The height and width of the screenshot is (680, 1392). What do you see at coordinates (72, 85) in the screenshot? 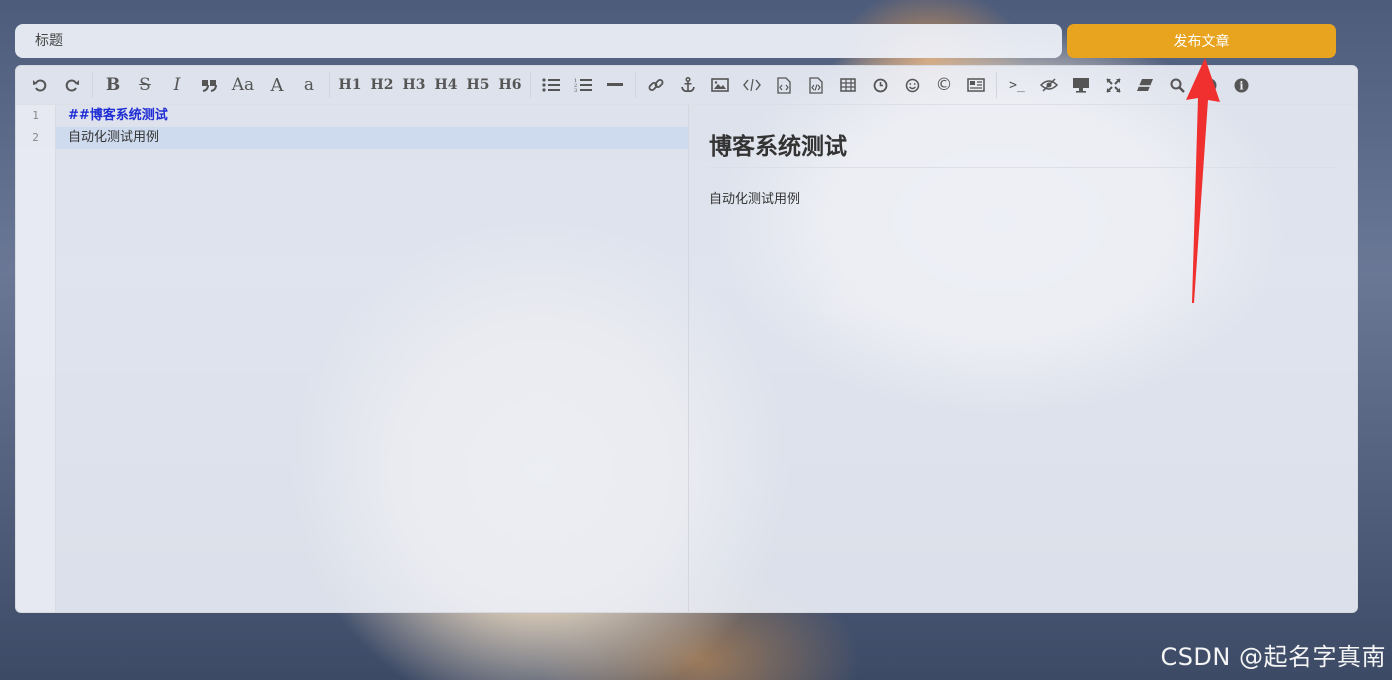
I see `redo-icon` at bounding box center [72, 85].